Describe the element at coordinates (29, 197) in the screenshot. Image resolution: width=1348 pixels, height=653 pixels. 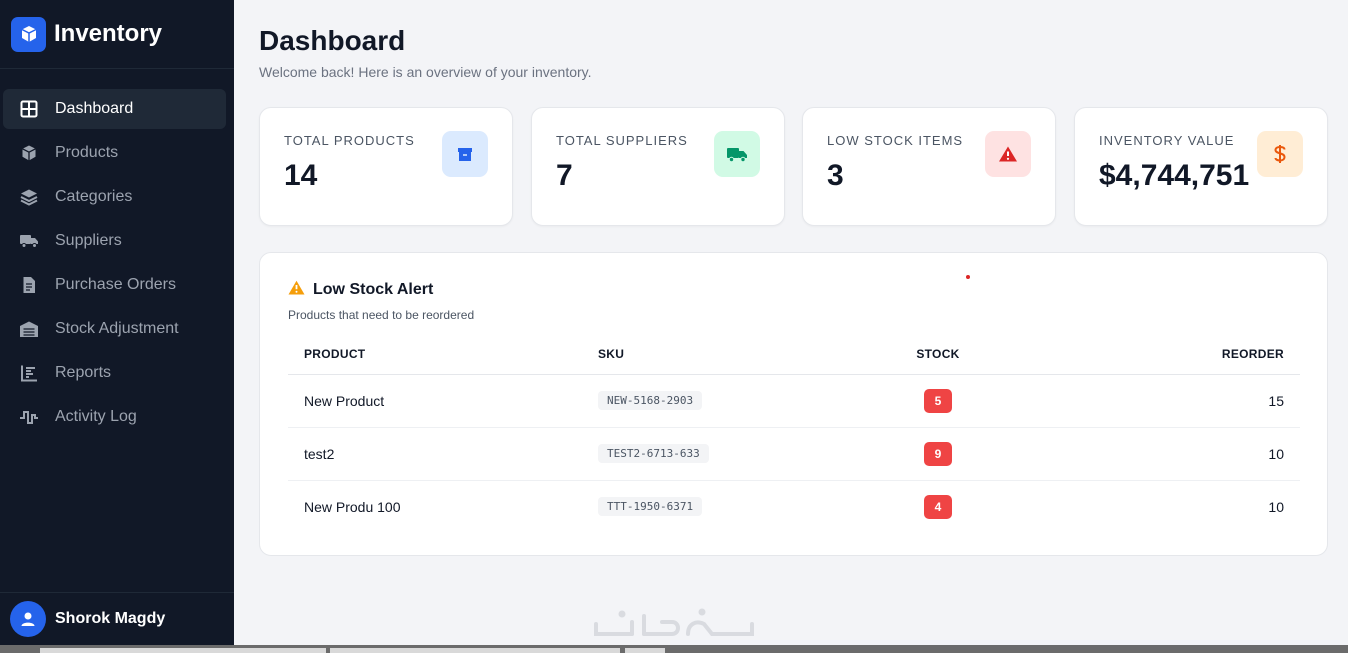
I see `layers-icon` at that location.